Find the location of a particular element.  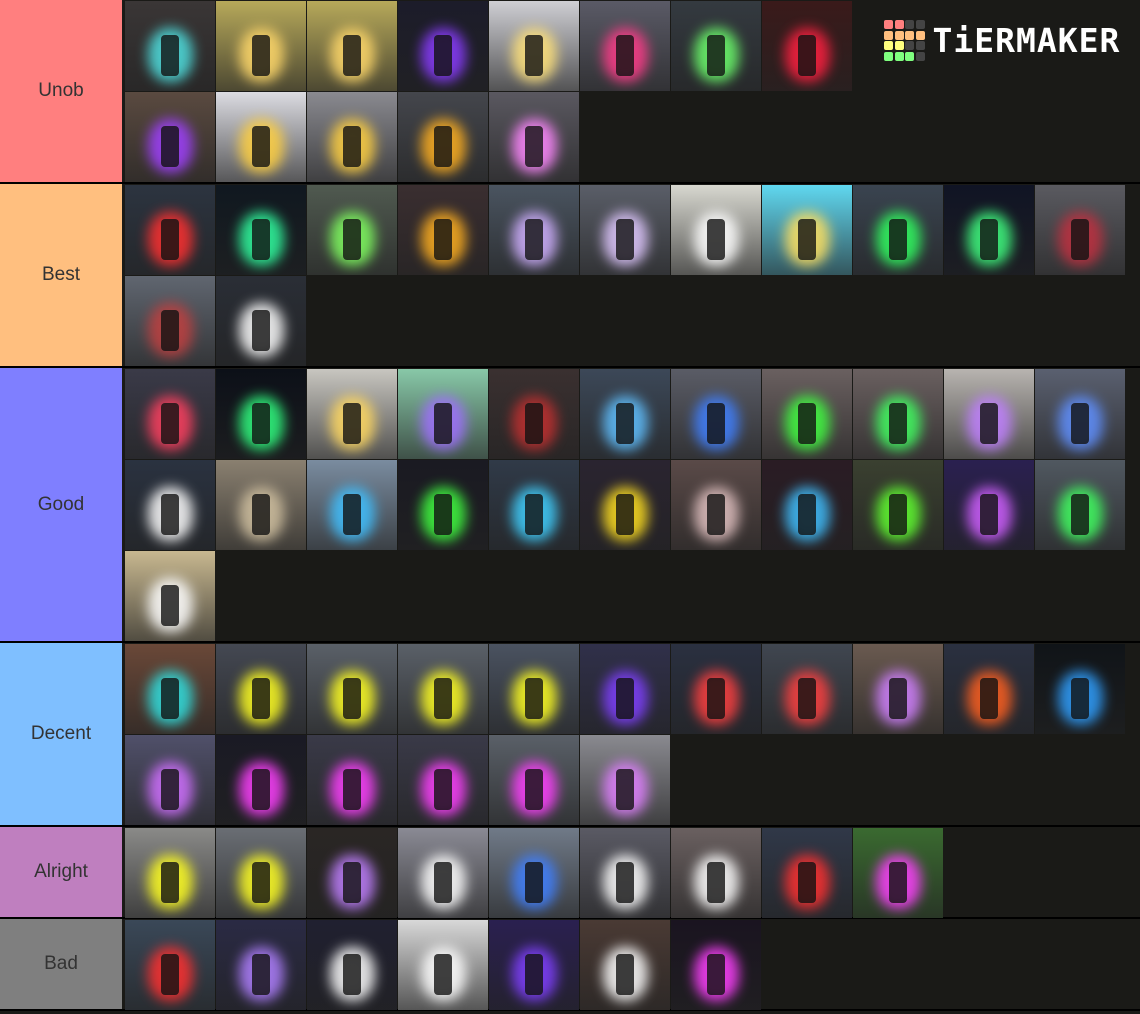

logo-grid-cell is located at coordinates (899, 35).